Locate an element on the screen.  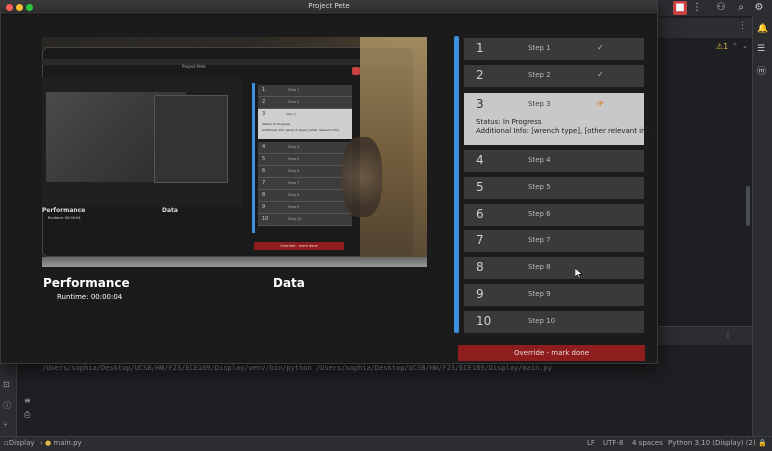
more-options-icon: ⋮ is located at coordinates (697, 8).